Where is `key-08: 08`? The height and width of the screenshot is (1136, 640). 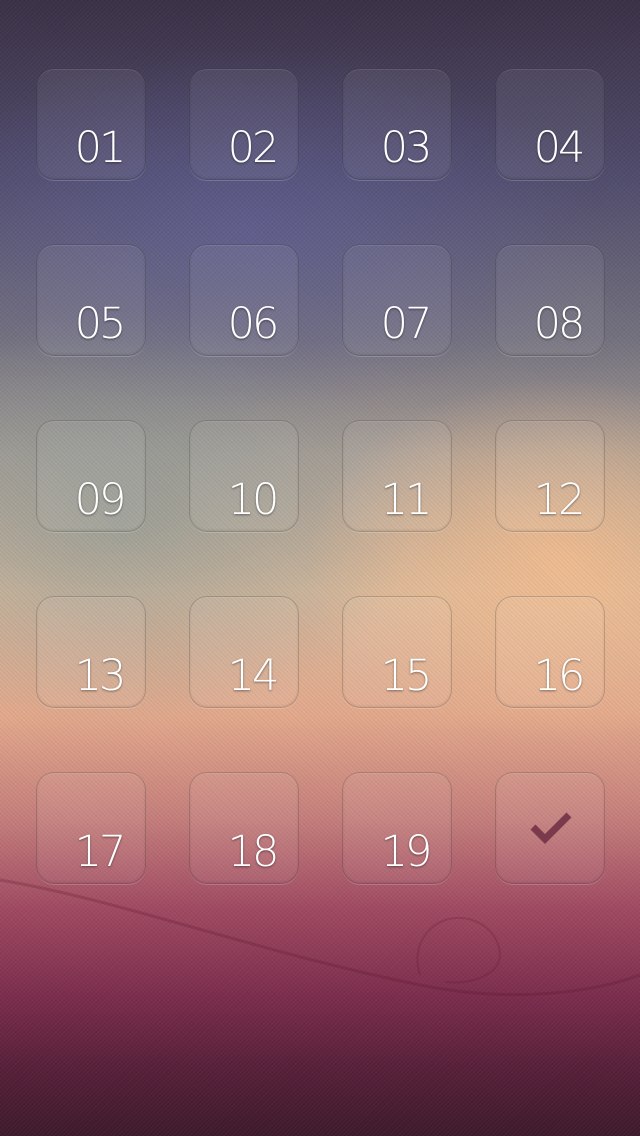 key-08: 08 is located at coordinates (550, 300).